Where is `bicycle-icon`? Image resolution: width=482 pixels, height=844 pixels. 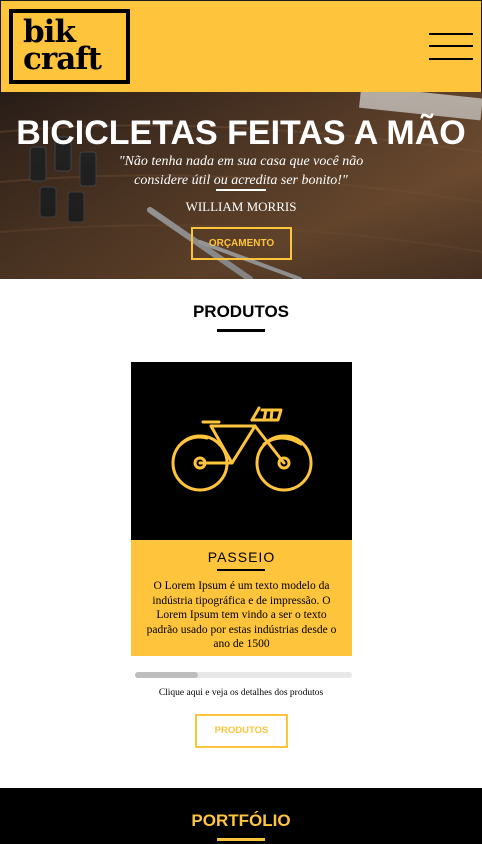
bicycle-icon is located at coordinates (242, 449).